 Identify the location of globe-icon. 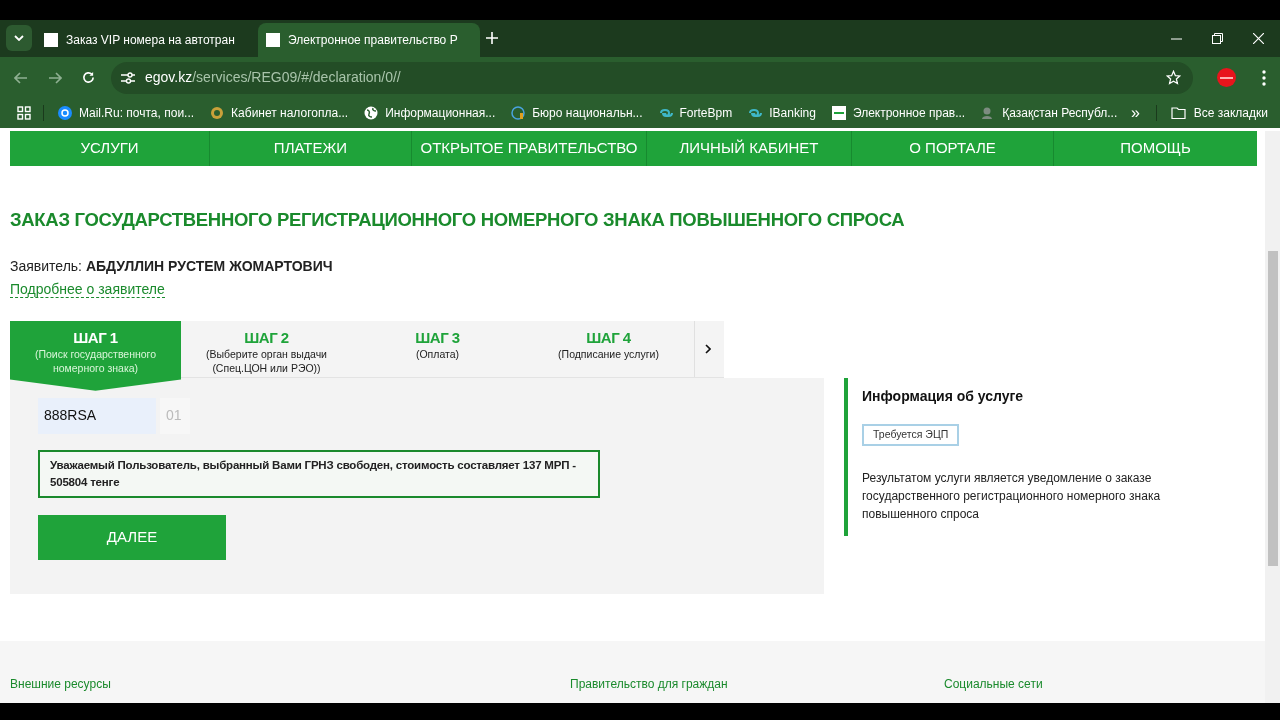
(371, 113).